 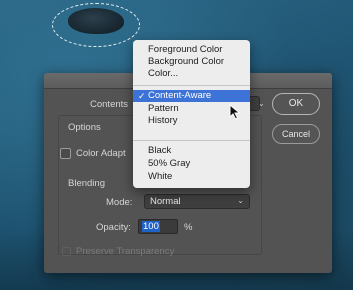 What do you see at coordinates (191, 151) in the screenshot?
I see `menu-item-black: Black` at bounding box center [191, 151].